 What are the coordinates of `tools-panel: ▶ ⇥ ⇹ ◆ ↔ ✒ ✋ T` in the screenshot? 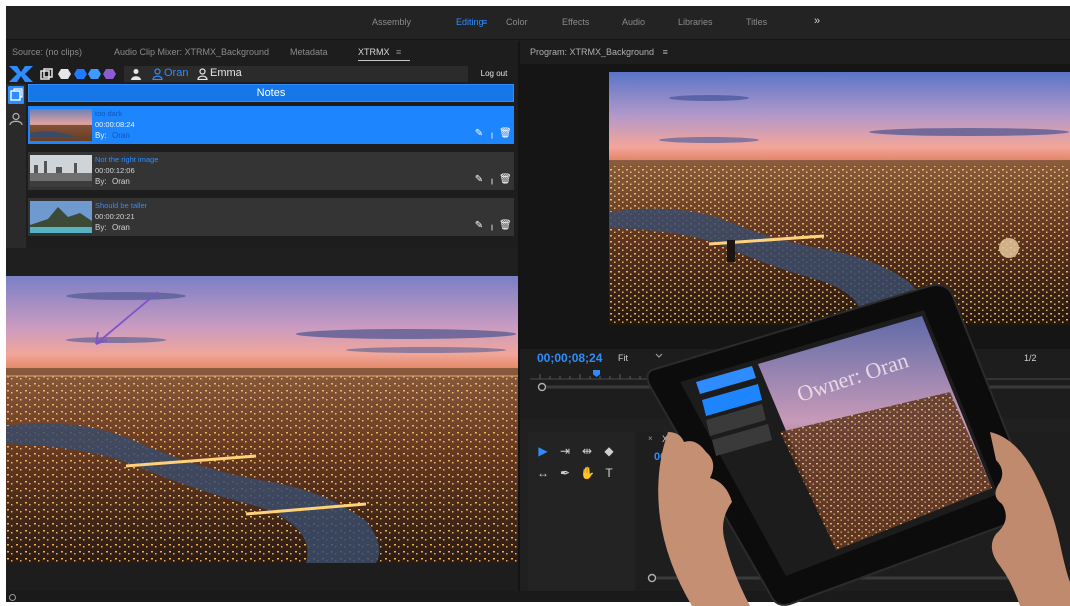 It's located at (581, 512).